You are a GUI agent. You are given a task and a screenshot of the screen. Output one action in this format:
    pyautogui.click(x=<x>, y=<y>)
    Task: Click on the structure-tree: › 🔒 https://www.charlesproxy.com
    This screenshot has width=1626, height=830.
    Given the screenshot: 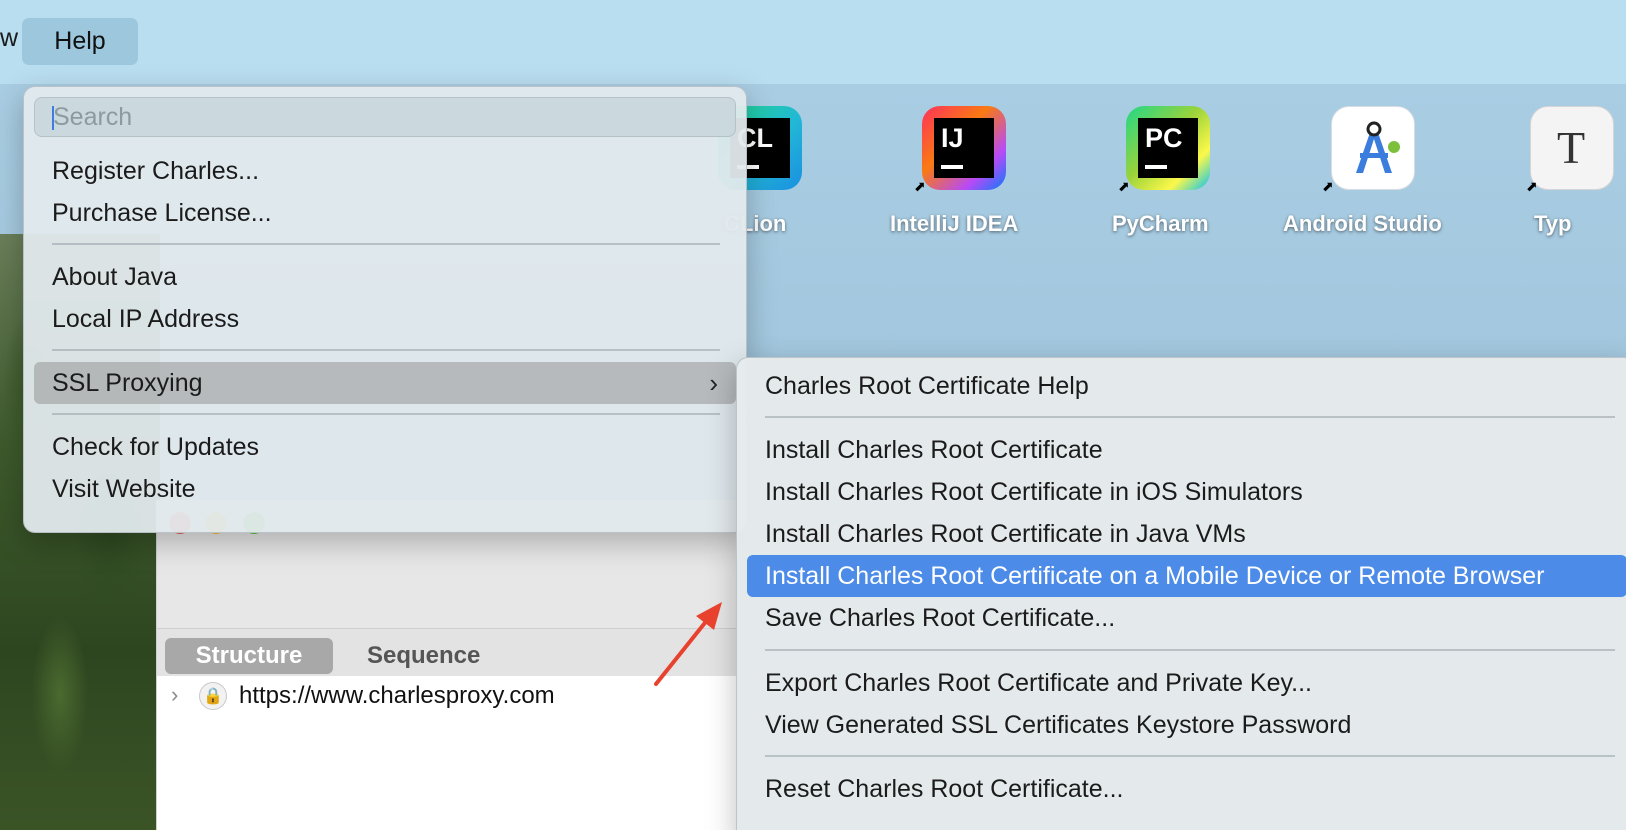 What is the action you would take?
    pyautogui.click(x=447, y=753)
    